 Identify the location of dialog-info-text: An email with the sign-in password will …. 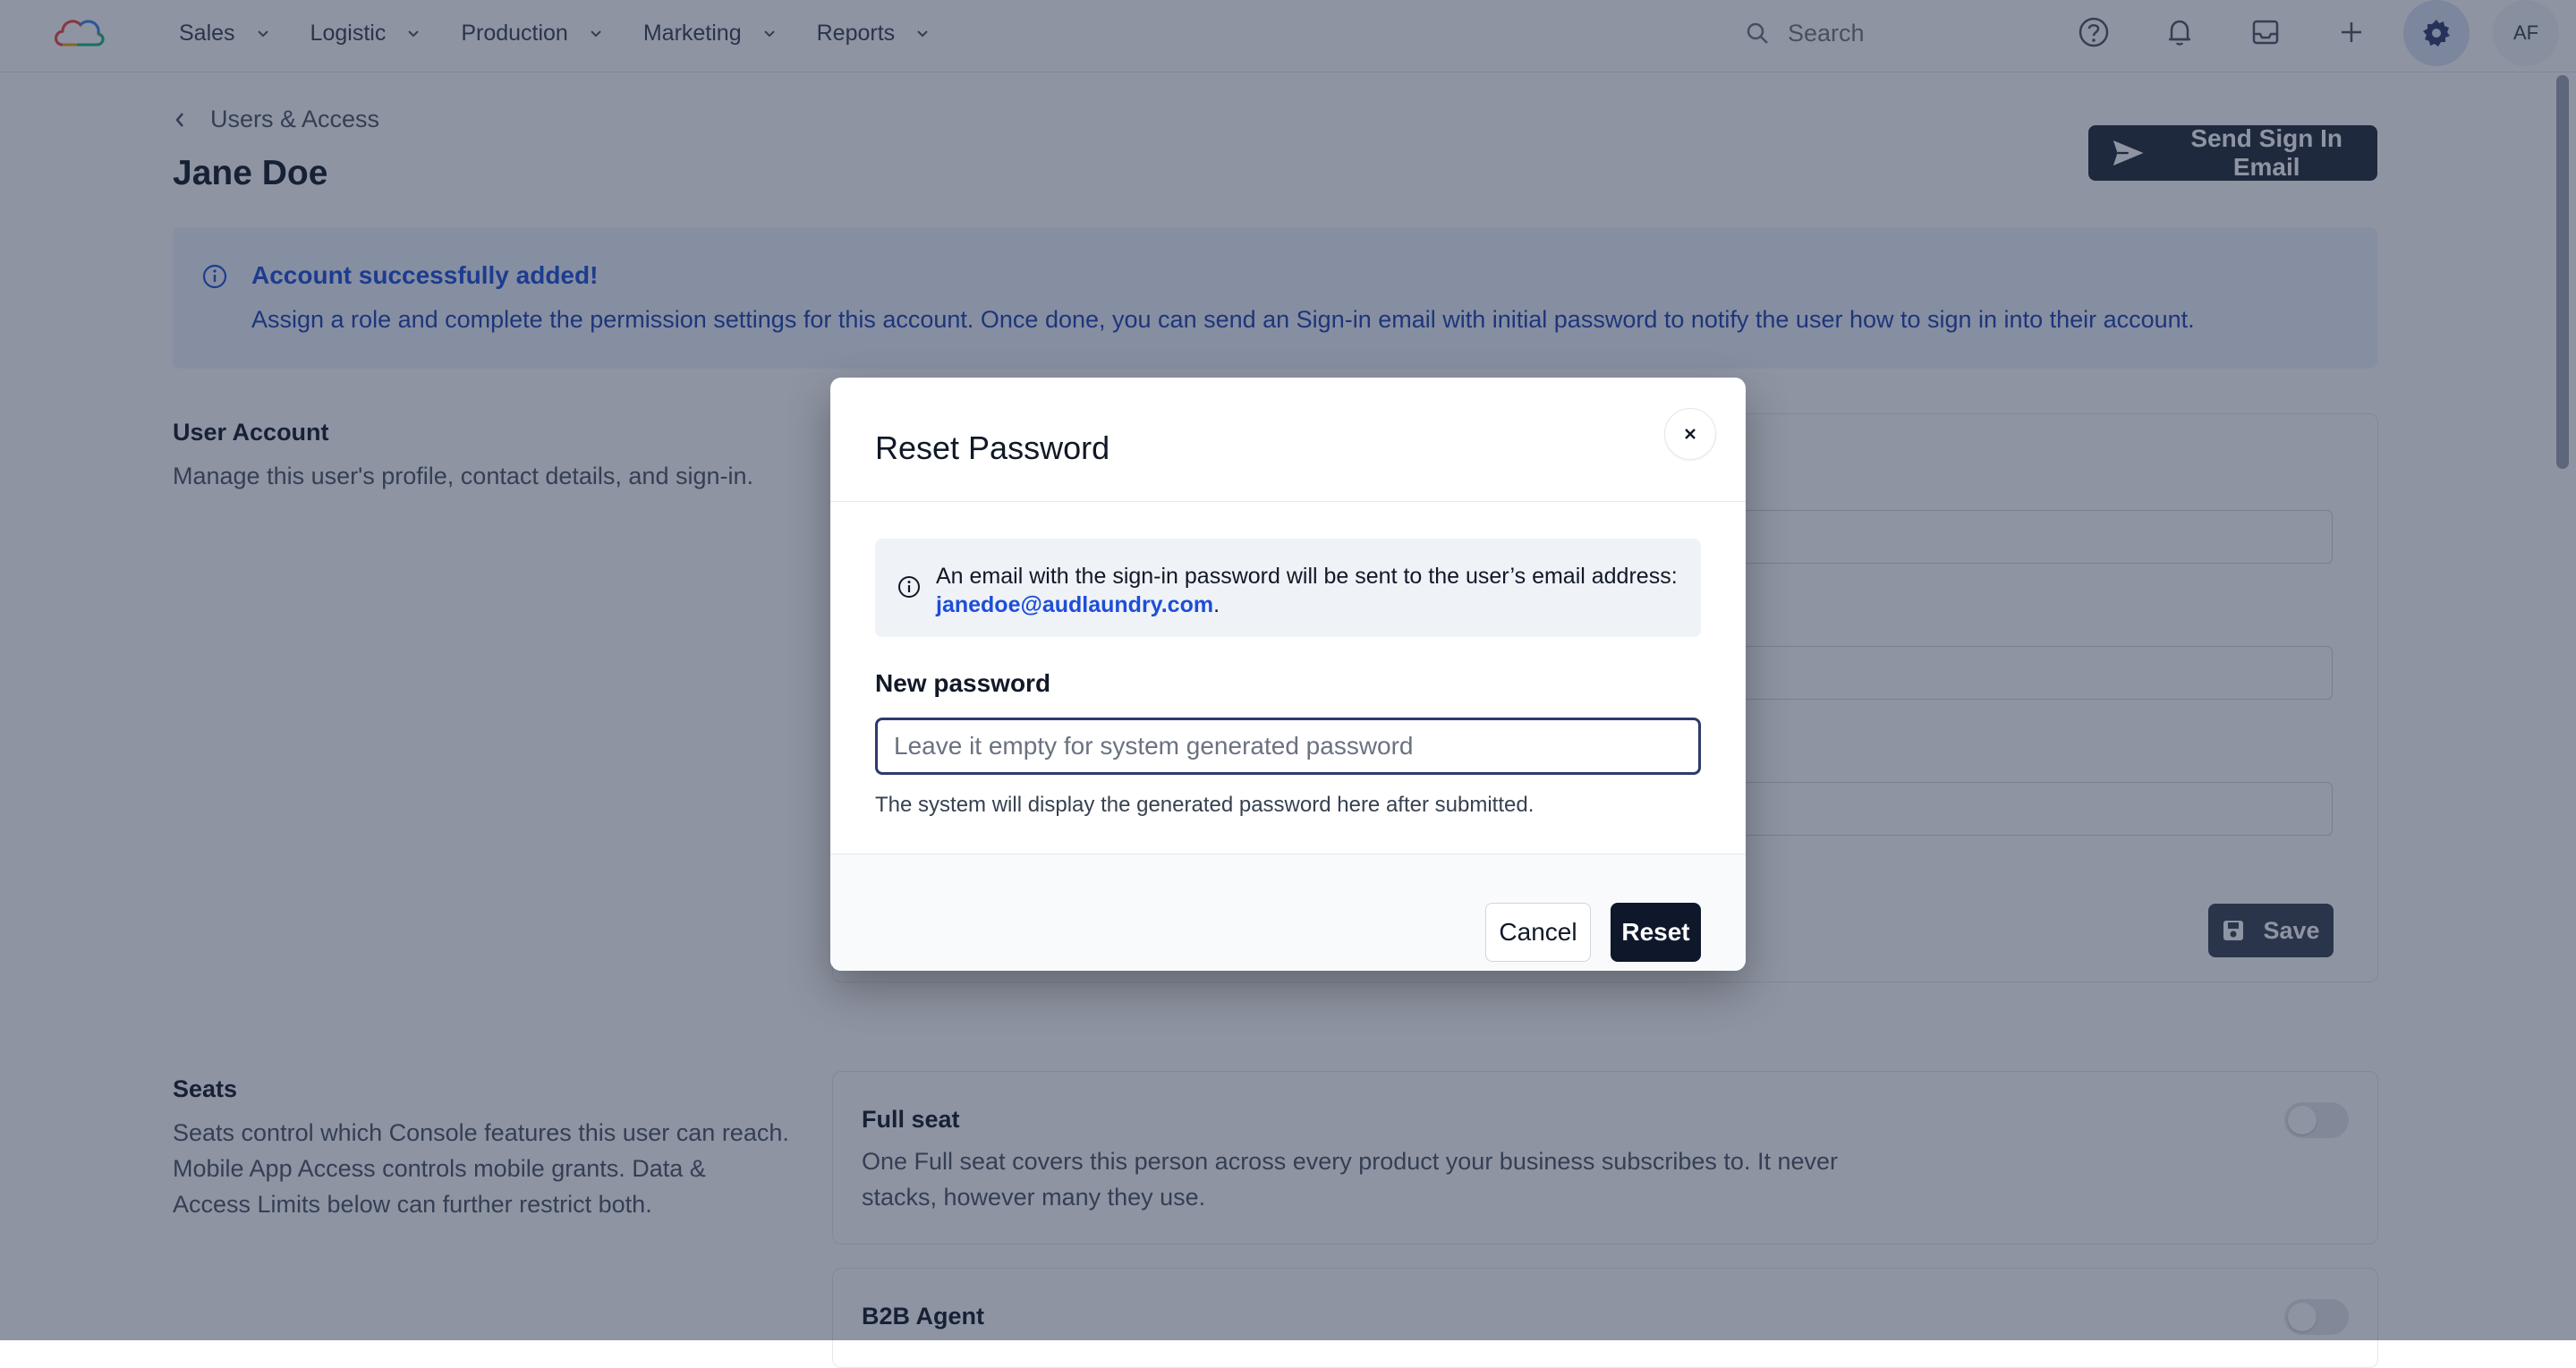
(1307, 590).